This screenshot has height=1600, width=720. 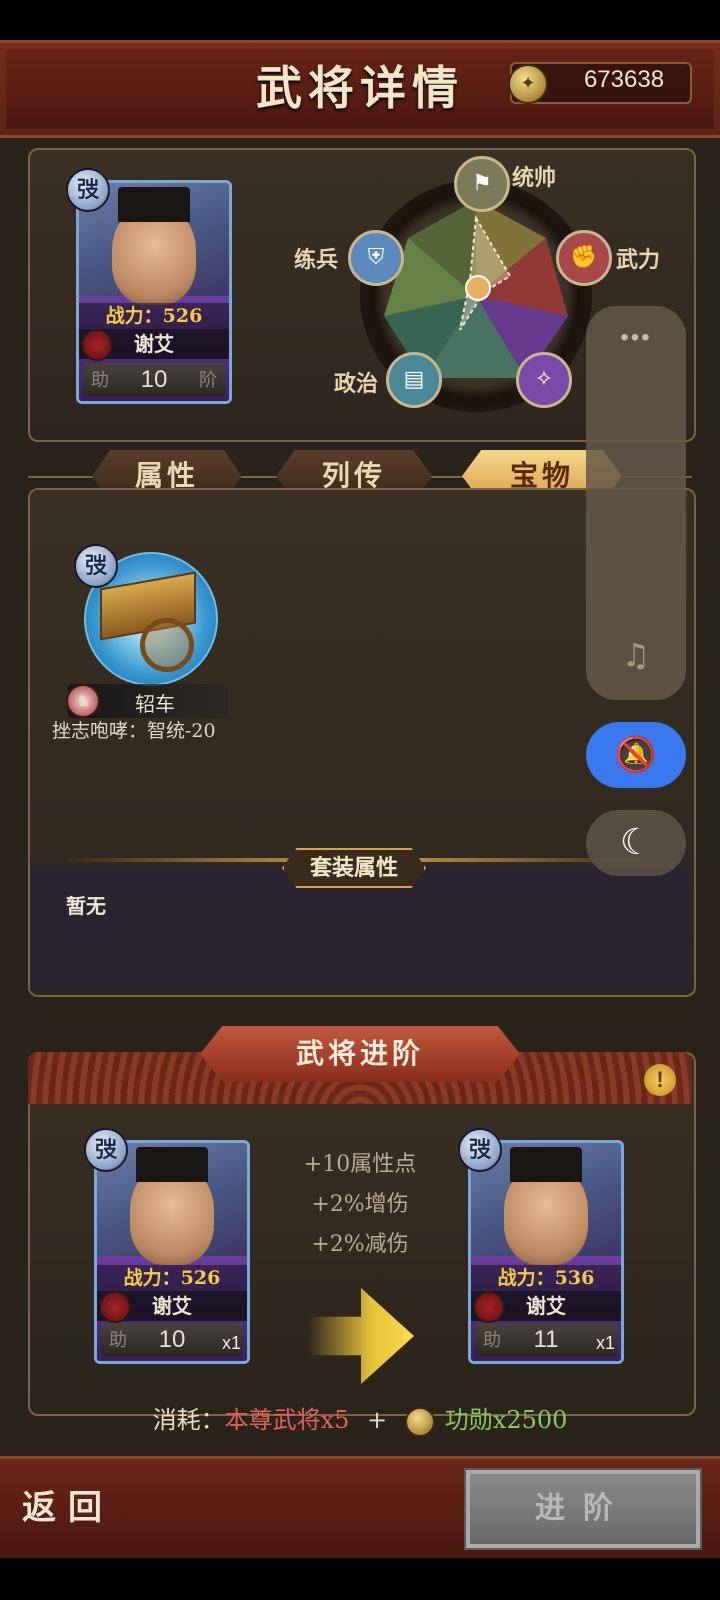 I want to click on set-bonus-value: 暂无, so click(x=86, y=906).